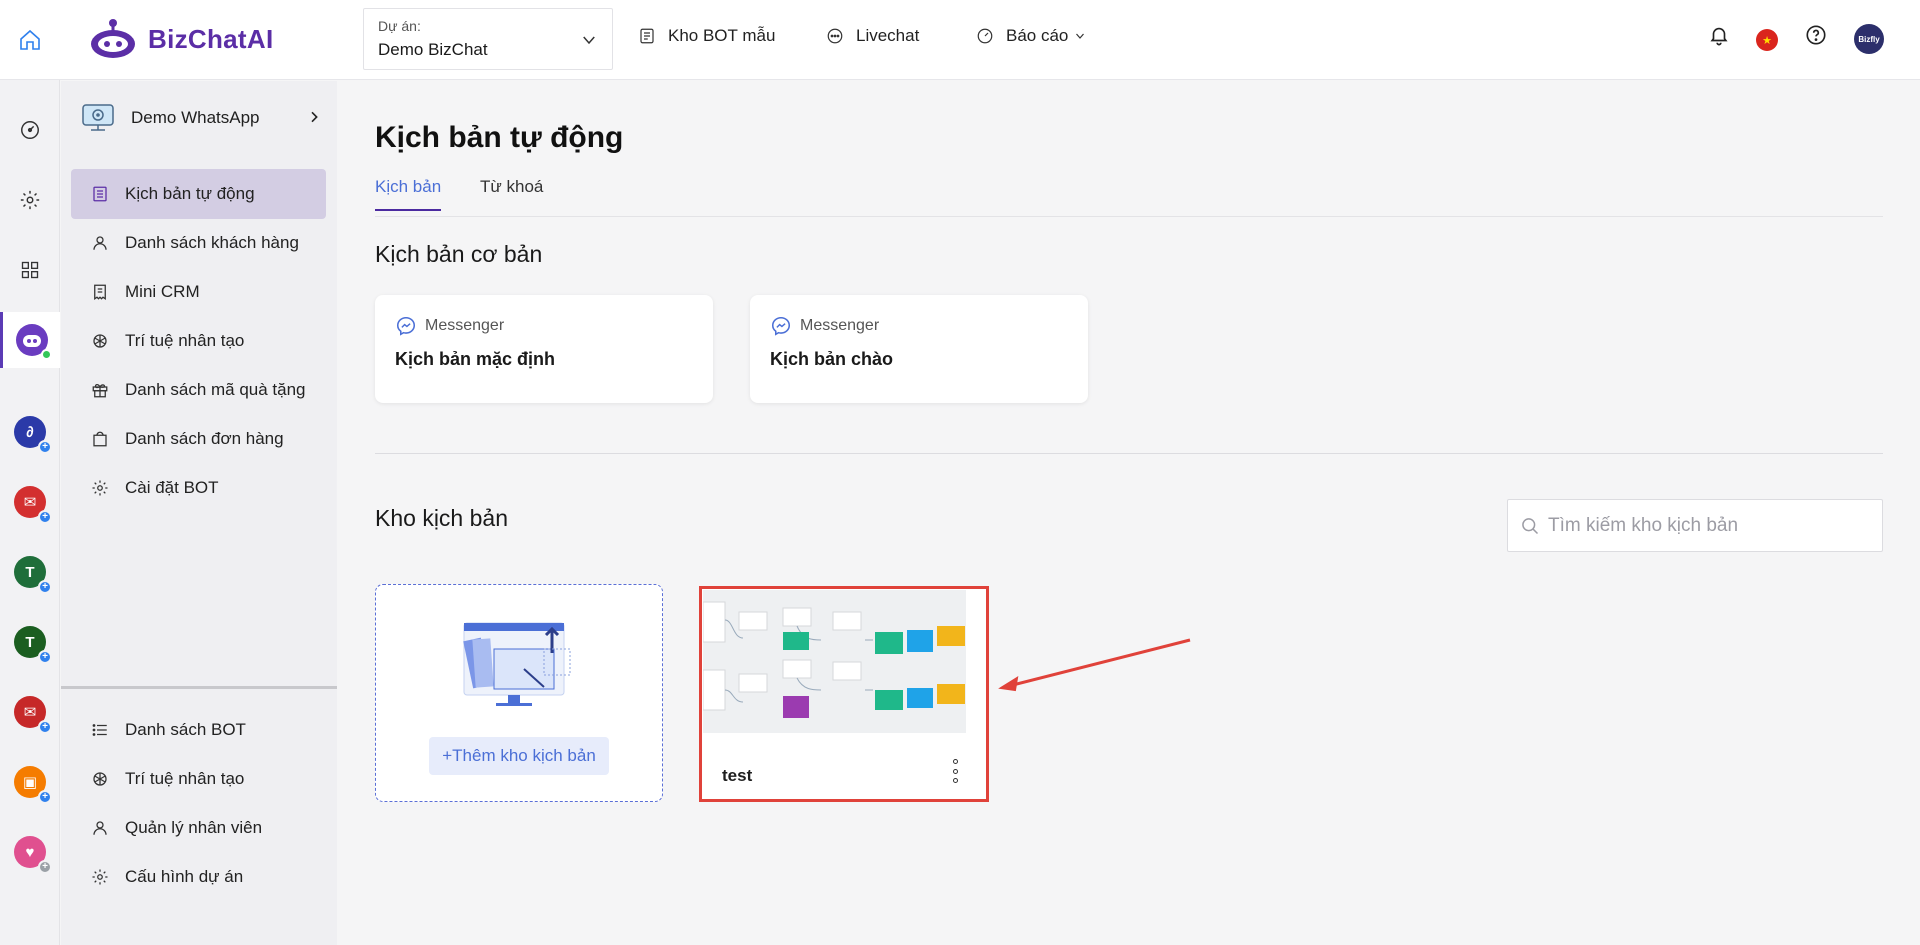  What do you see at coordinates (198, 390) in the screenshot?
I see `sidebar-item-gift-codes: Danh sách mã quà tặng` at bounding box center [198, 390].